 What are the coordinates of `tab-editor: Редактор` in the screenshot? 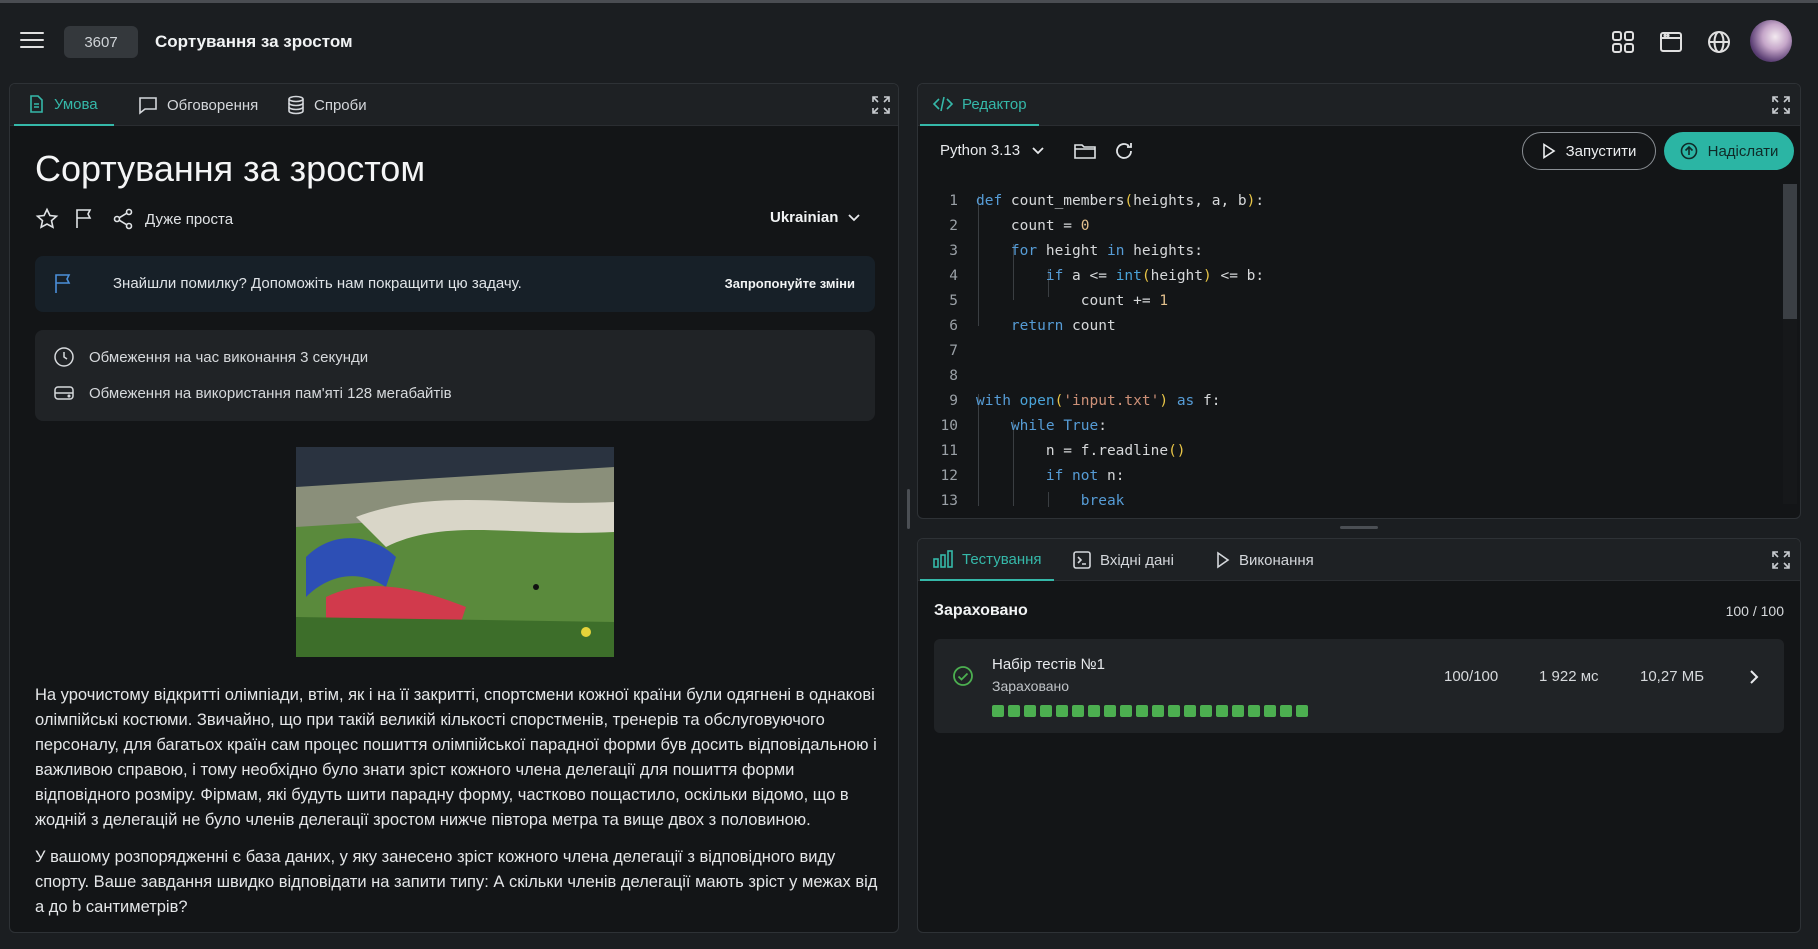 It's located at (979, 105).